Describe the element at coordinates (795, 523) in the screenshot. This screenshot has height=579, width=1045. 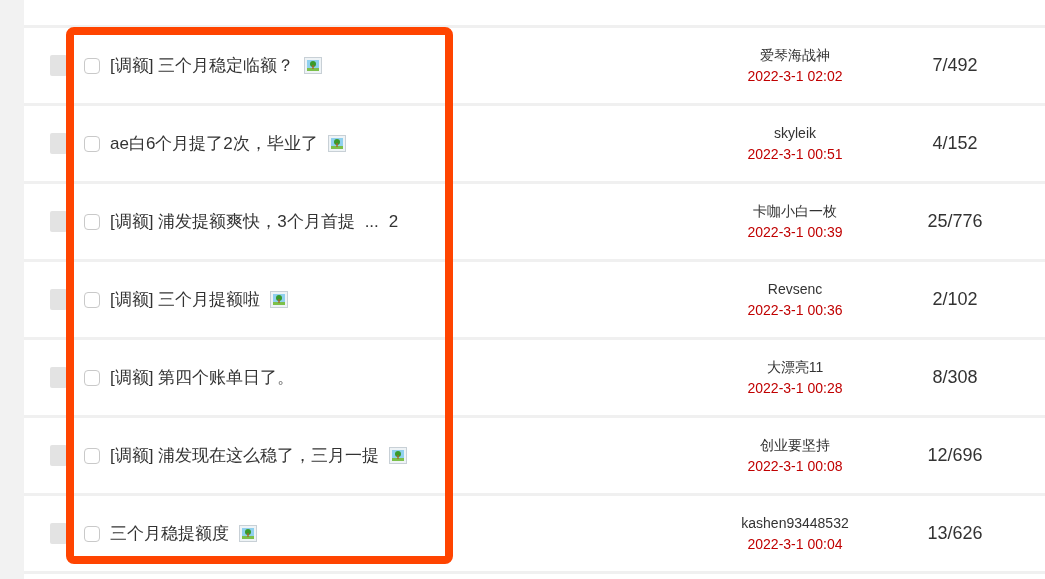
I see `author-link: kashen93448532` at that location.